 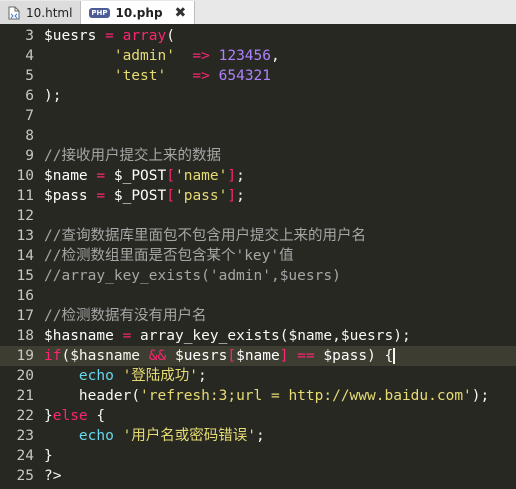 What do you see at coordinates (258, 116) in the screenshot?
I see `code-line: 7` at bounding box center [258, 116].